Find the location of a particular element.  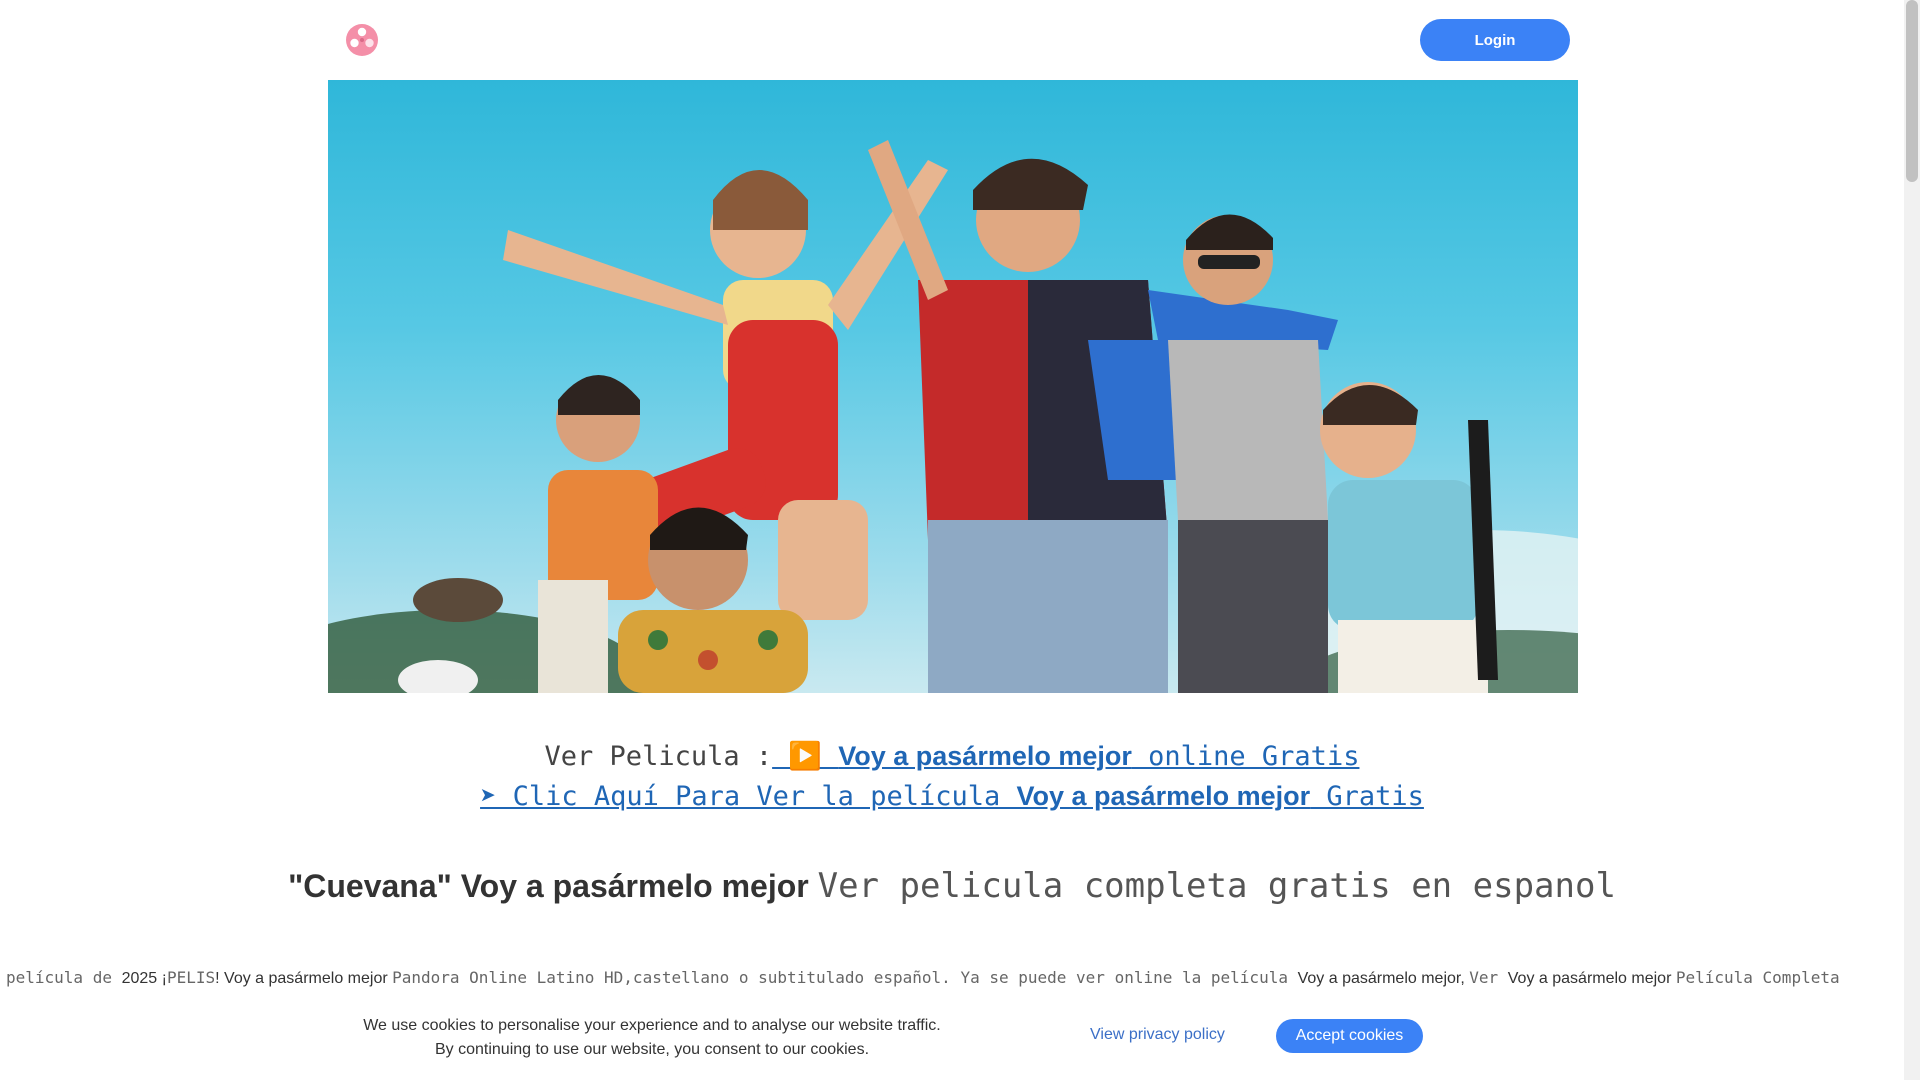

accept-cookies-button: Accept cookies is located at coordinates (1349, 1036).